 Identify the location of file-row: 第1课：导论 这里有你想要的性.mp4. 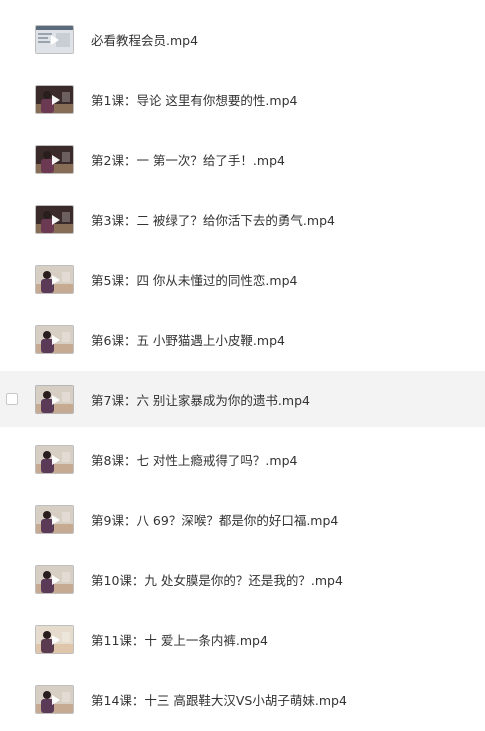
(242, 99).